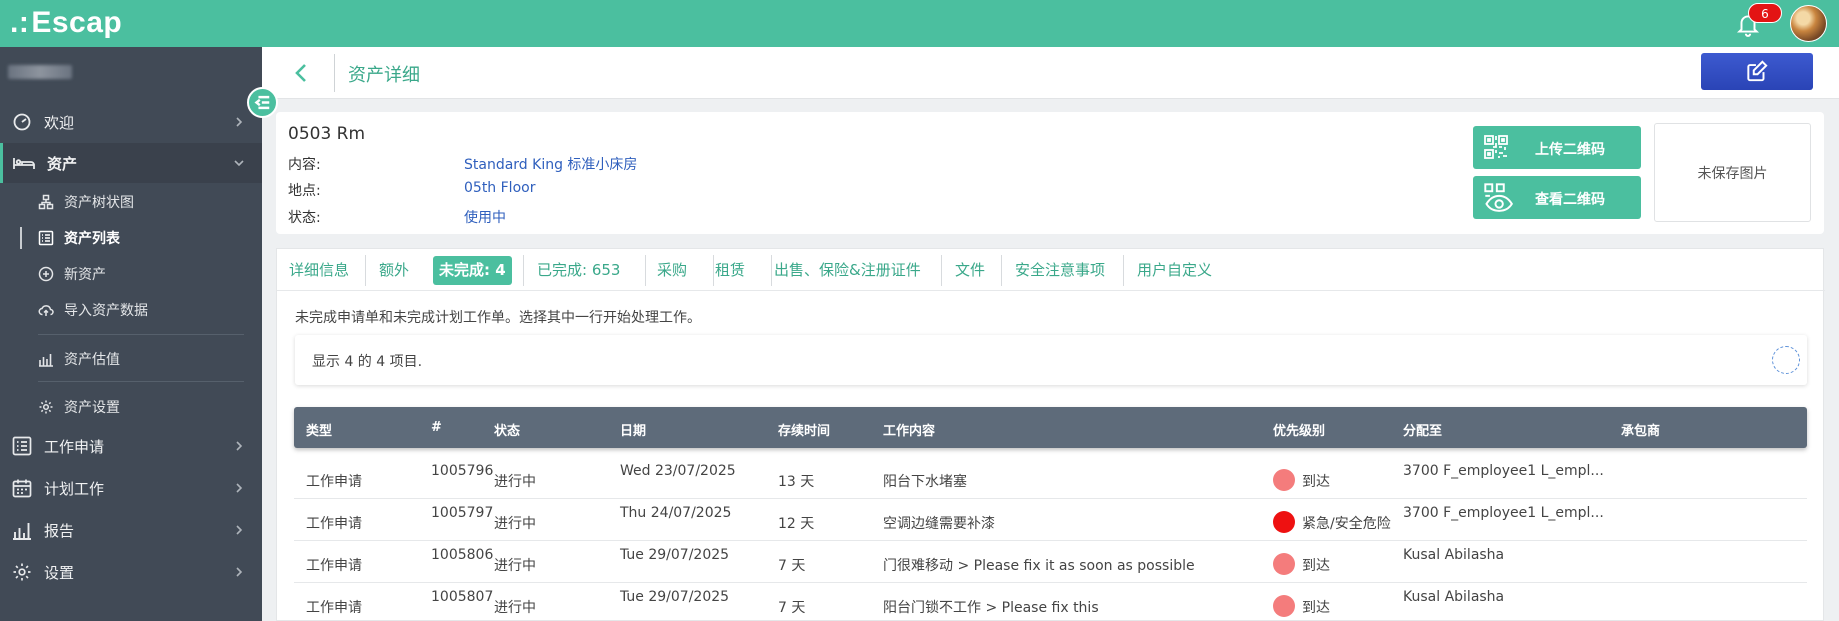  What do you see at coordinates (796, 524) in the screenshot?
I see `cell-duration: 12 天` at bounding box center [796, 524].